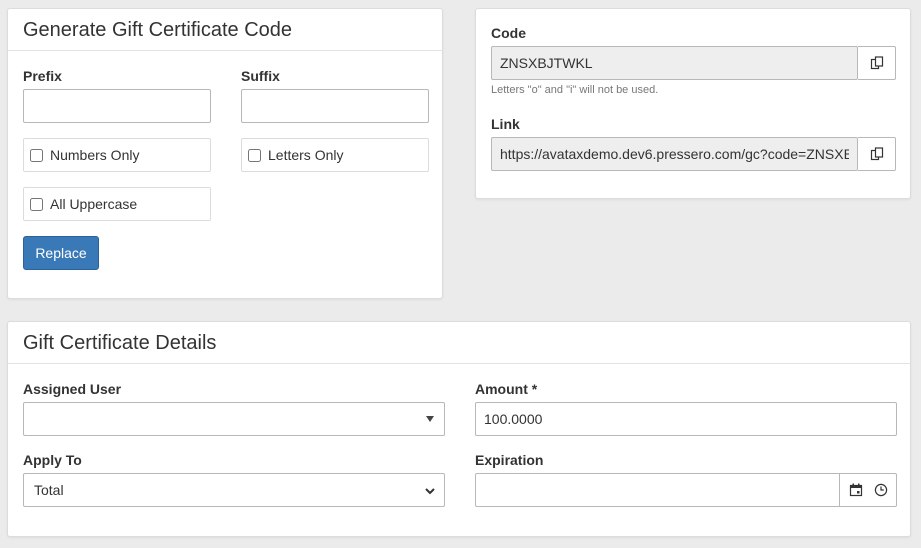 The width and height of the screenshot is (921, 548). What do you see at coordinates (94, 204) in the screenshot?
I see `all-uppercase-label: All Uppercase` at bounding box center [94, 204].